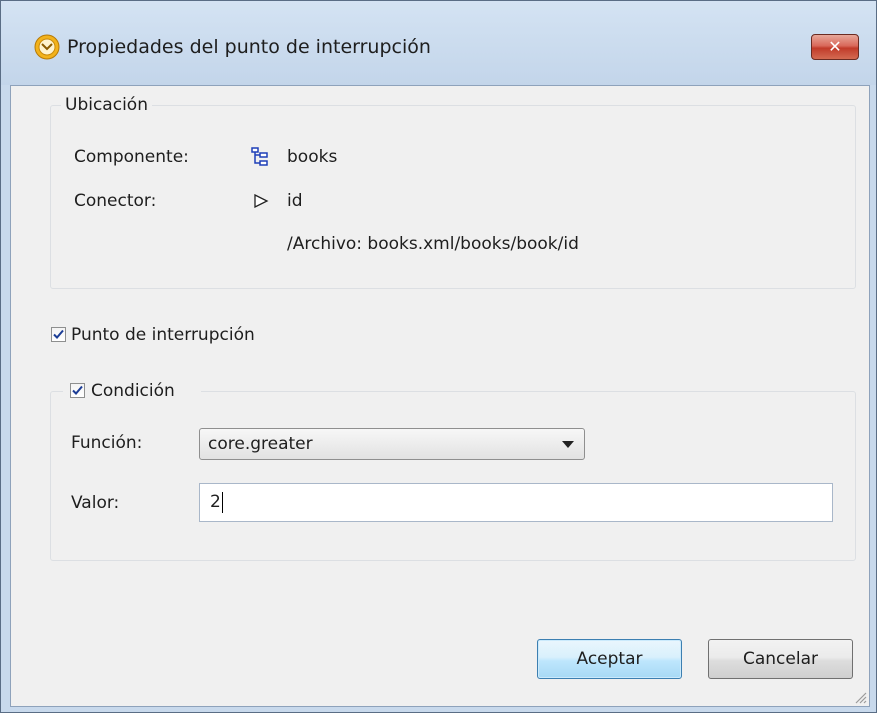 This screenshot has width=877, height=713. I want to click on breakpoint-checkbox, so click(58, 334).